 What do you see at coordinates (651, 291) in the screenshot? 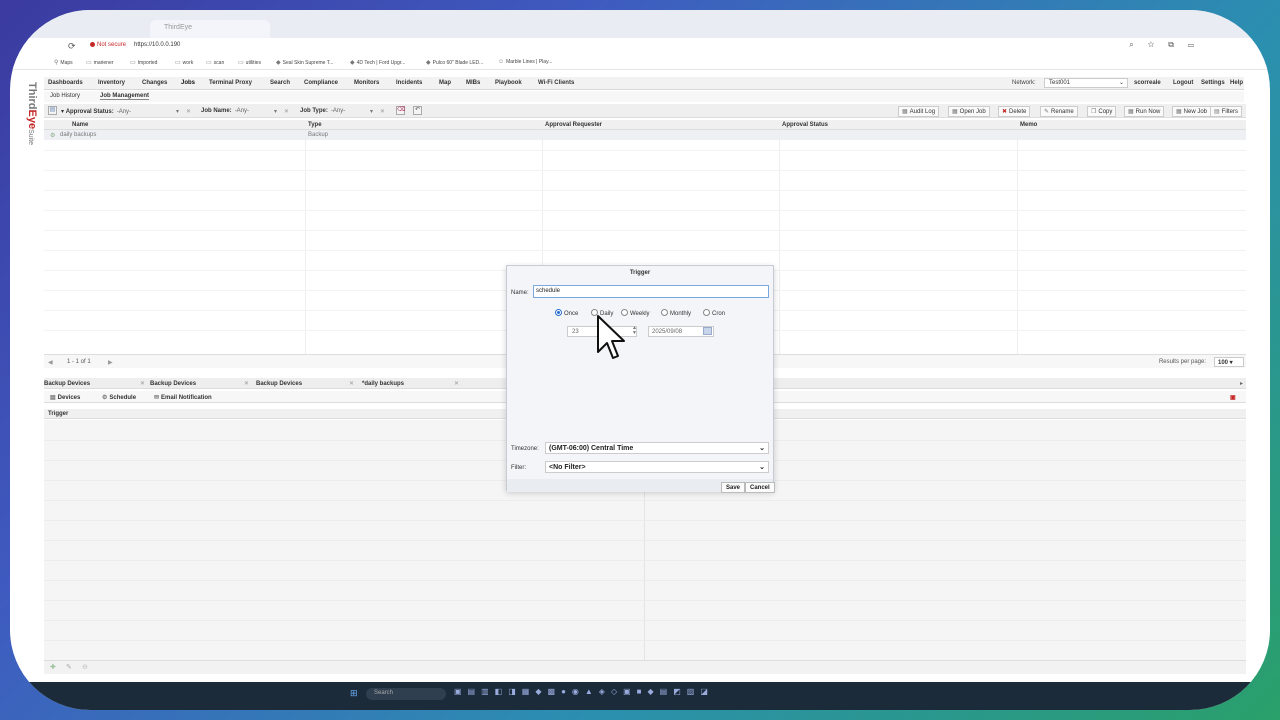
I see `trigger-name-input: schedule` at bounding box center [651, 291].